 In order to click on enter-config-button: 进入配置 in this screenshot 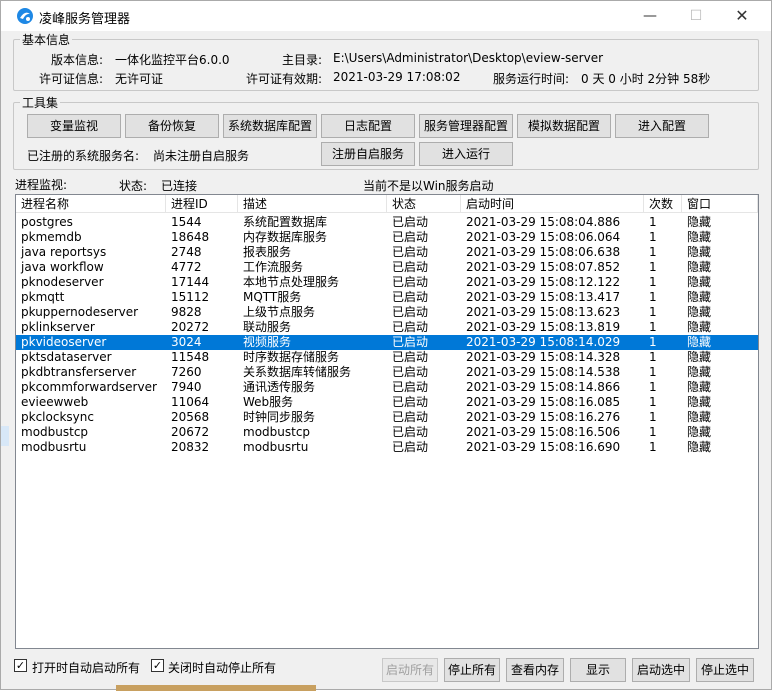, I will do `click(662, 126)`.